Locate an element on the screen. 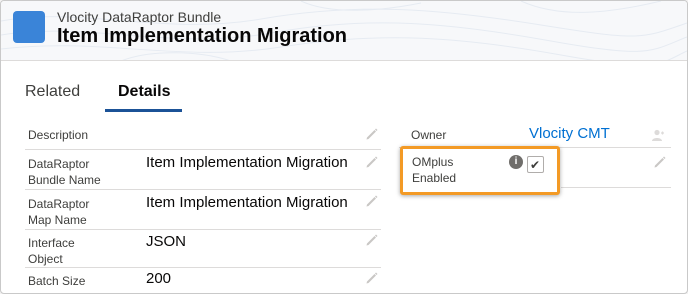 The image size is (688, 294). field-label-line: Map Name is located at coordinates (57, 220).